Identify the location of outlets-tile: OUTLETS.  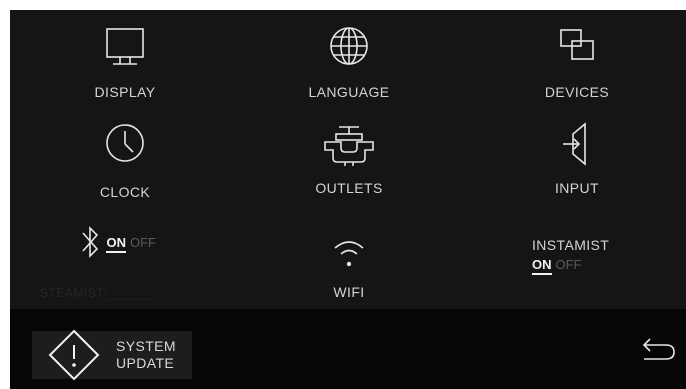
(349, 158).